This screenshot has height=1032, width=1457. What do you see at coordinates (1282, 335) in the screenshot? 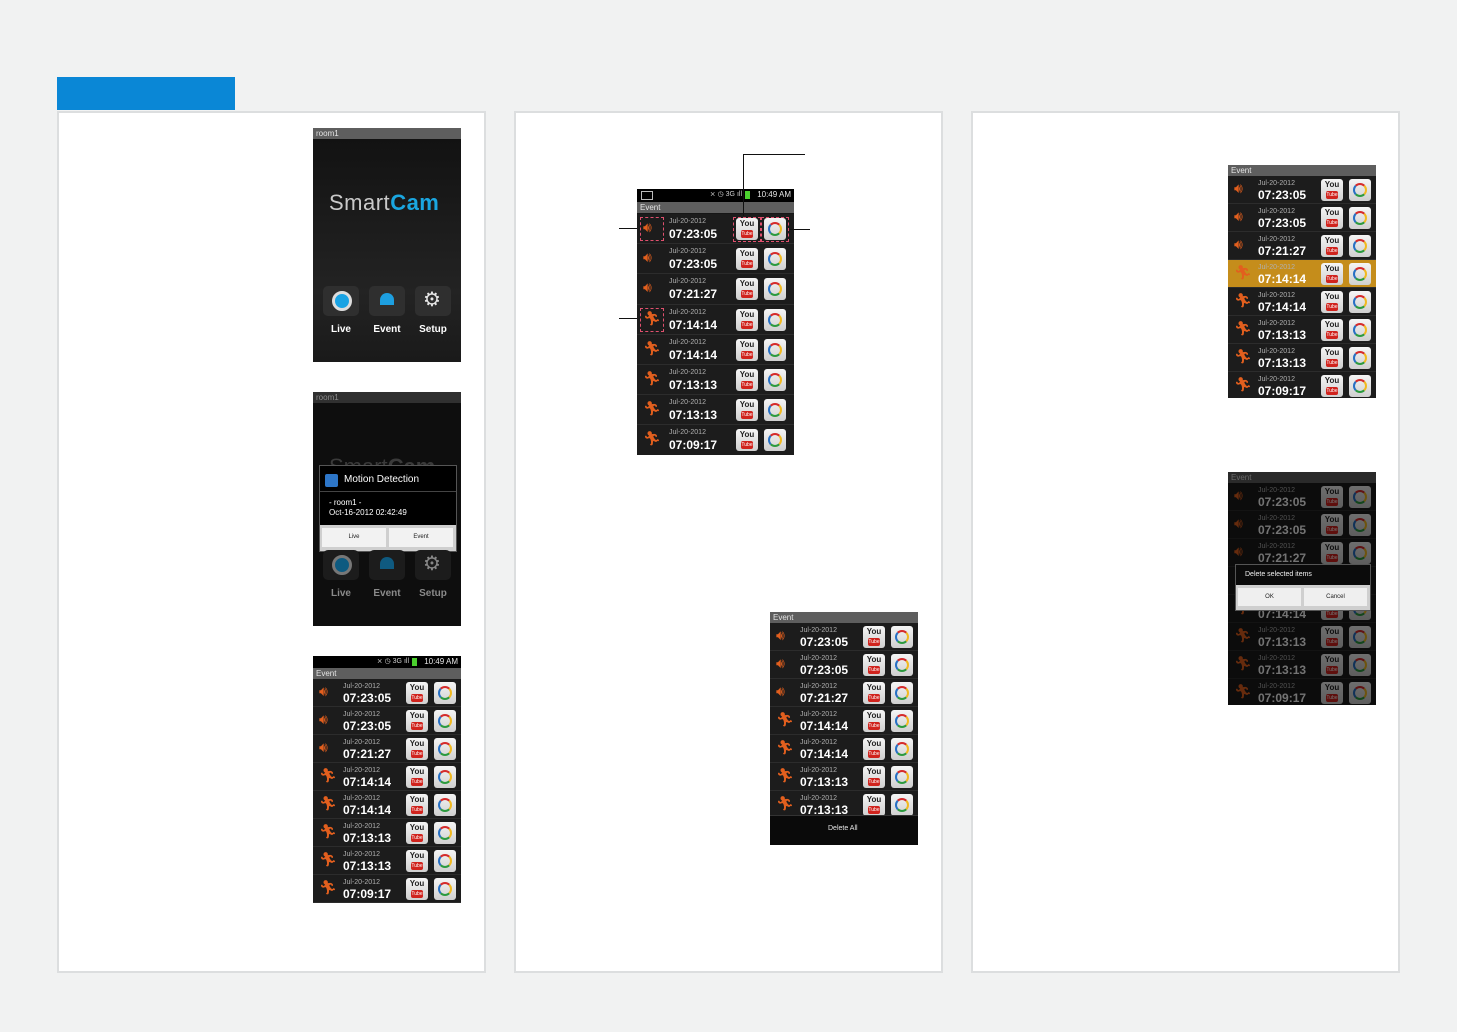
I see `event-time: 07:13:13` at bounding box center [1282, 335].